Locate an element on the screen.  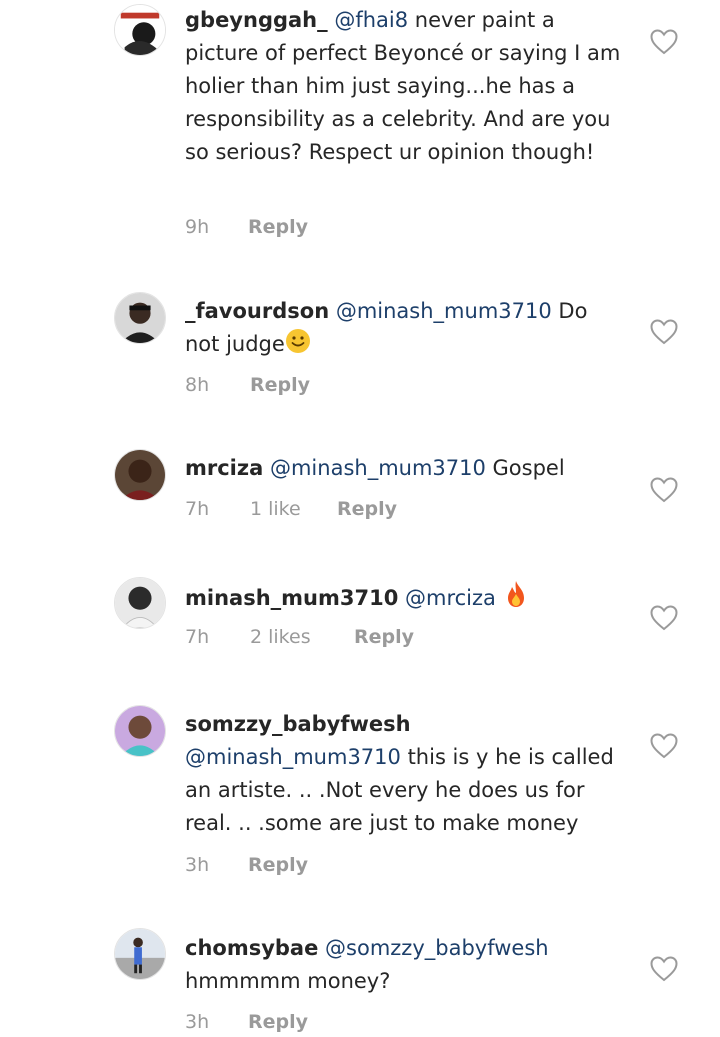
mention-link: @somzzy_babyfwesh is located at coordinates (437, 948).